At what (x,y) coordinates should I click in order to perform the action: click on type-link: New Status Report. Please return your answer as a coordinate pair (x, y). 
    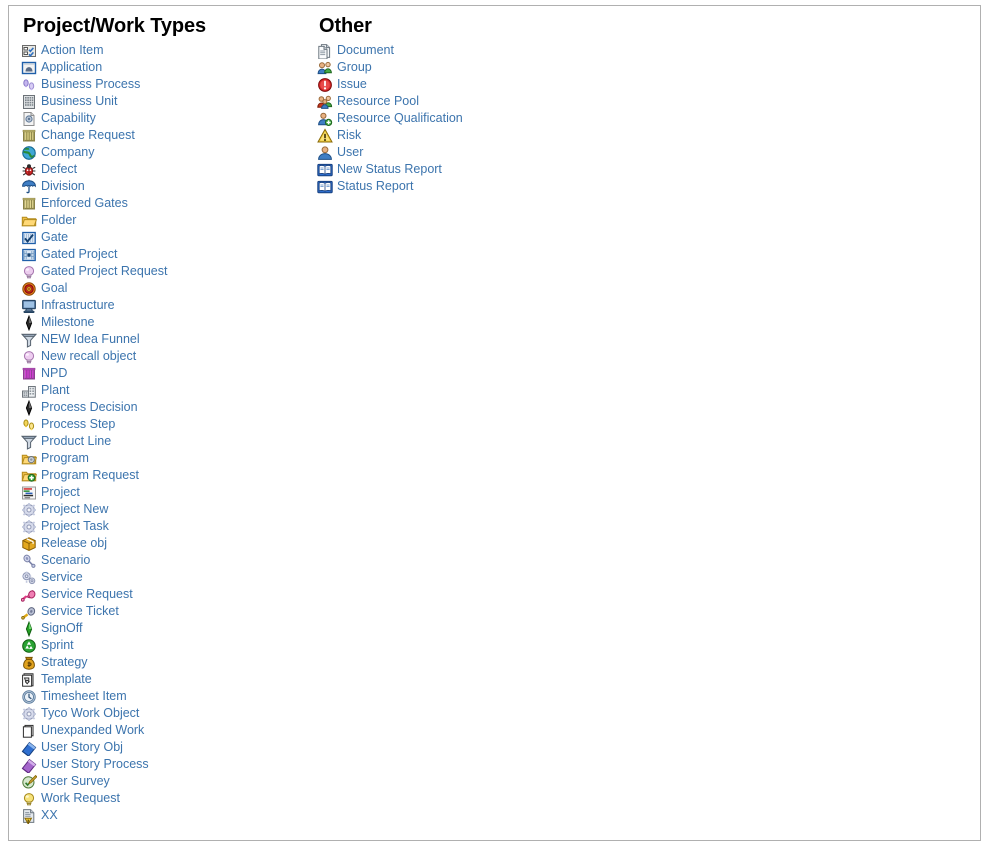
    Looking at the image, I should click on (389, 169).